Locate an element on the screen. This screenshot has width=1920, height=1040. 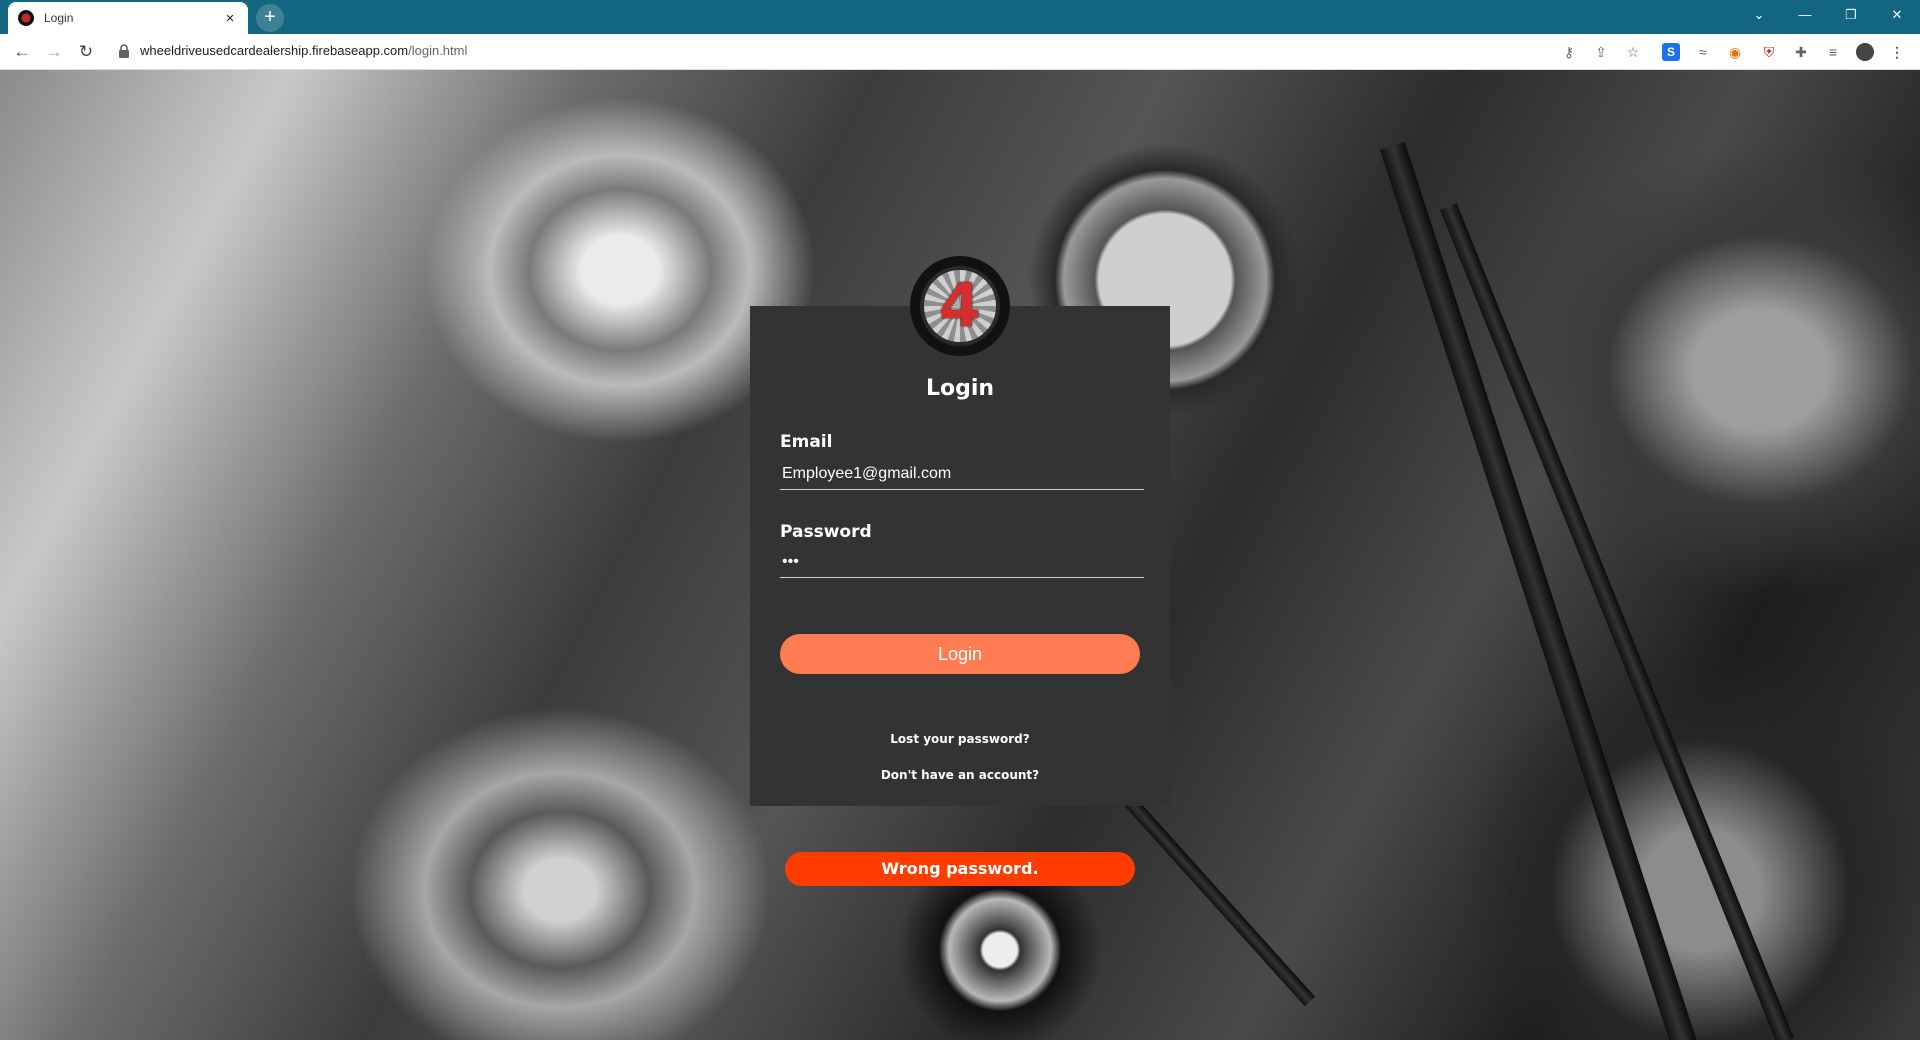
login-title: Login is located at coordinates (960, 388).